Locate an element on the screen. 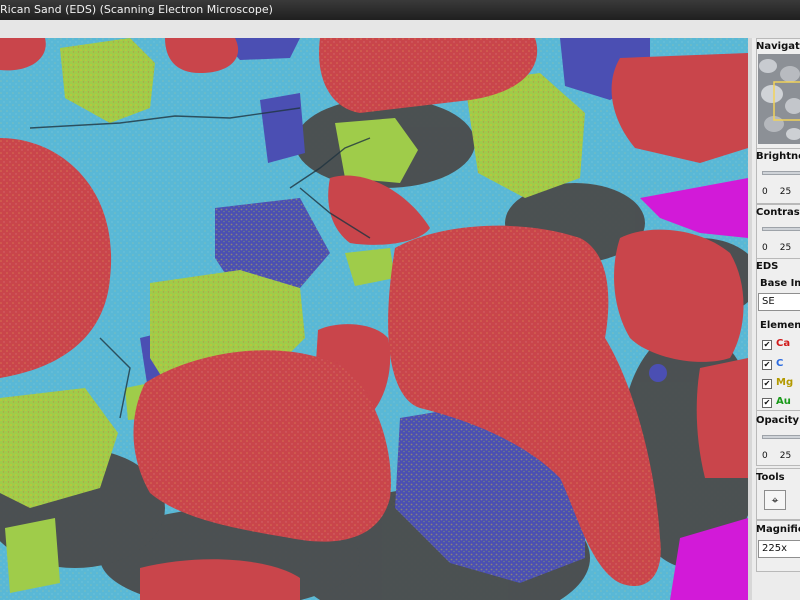  crosshair-icon: ⌖ is located at coordinates (775, 500).